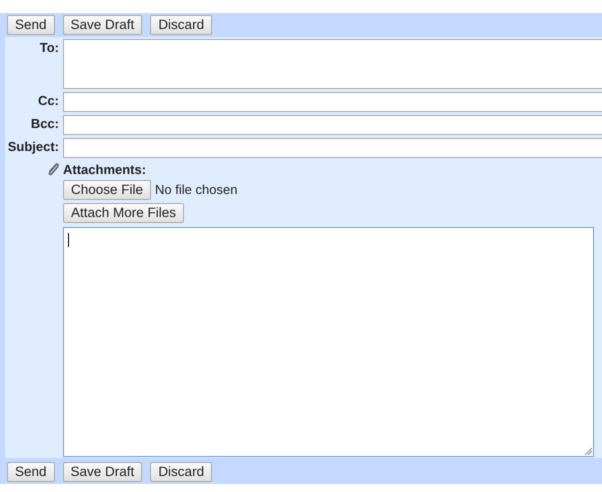 This screenshot has width=602, height=492. Describe the element at coordinates (104, 169) in the screenshot. I see `attachments-label: Attachments:` at that location.